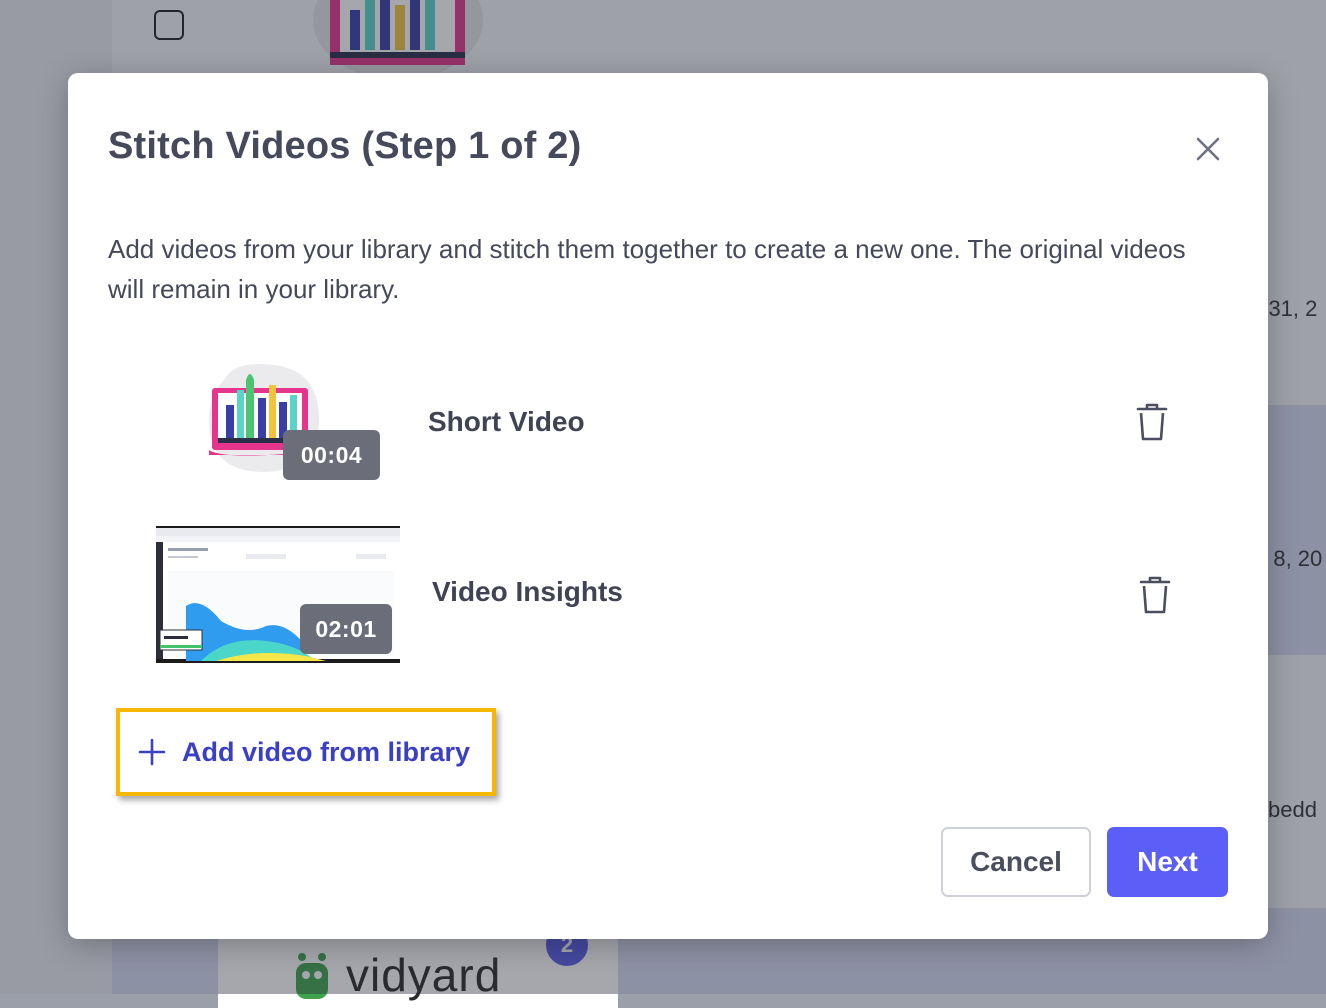  Describe the element at coordinates (527, 591) in the screenshot. I see `video-title: Video Insights` at that location.